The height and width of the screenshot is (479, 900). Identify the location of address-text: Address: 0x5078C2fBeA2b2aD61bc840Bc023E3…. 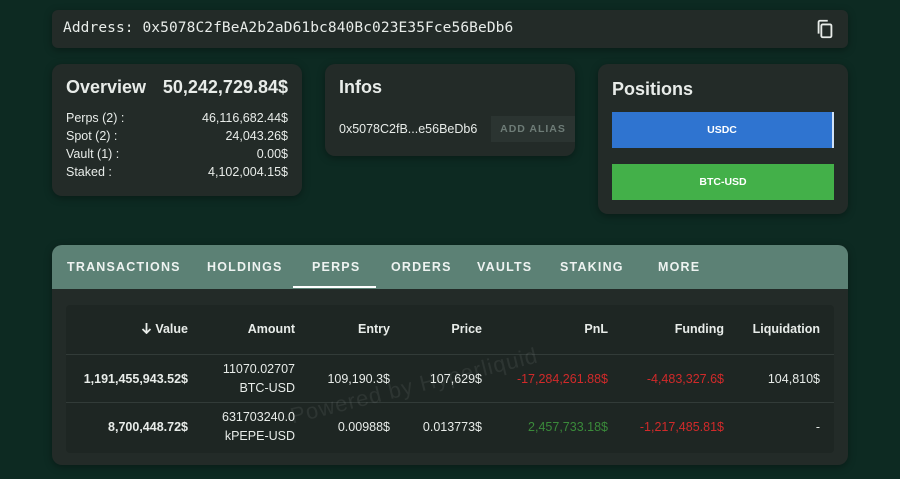
(288, 28).